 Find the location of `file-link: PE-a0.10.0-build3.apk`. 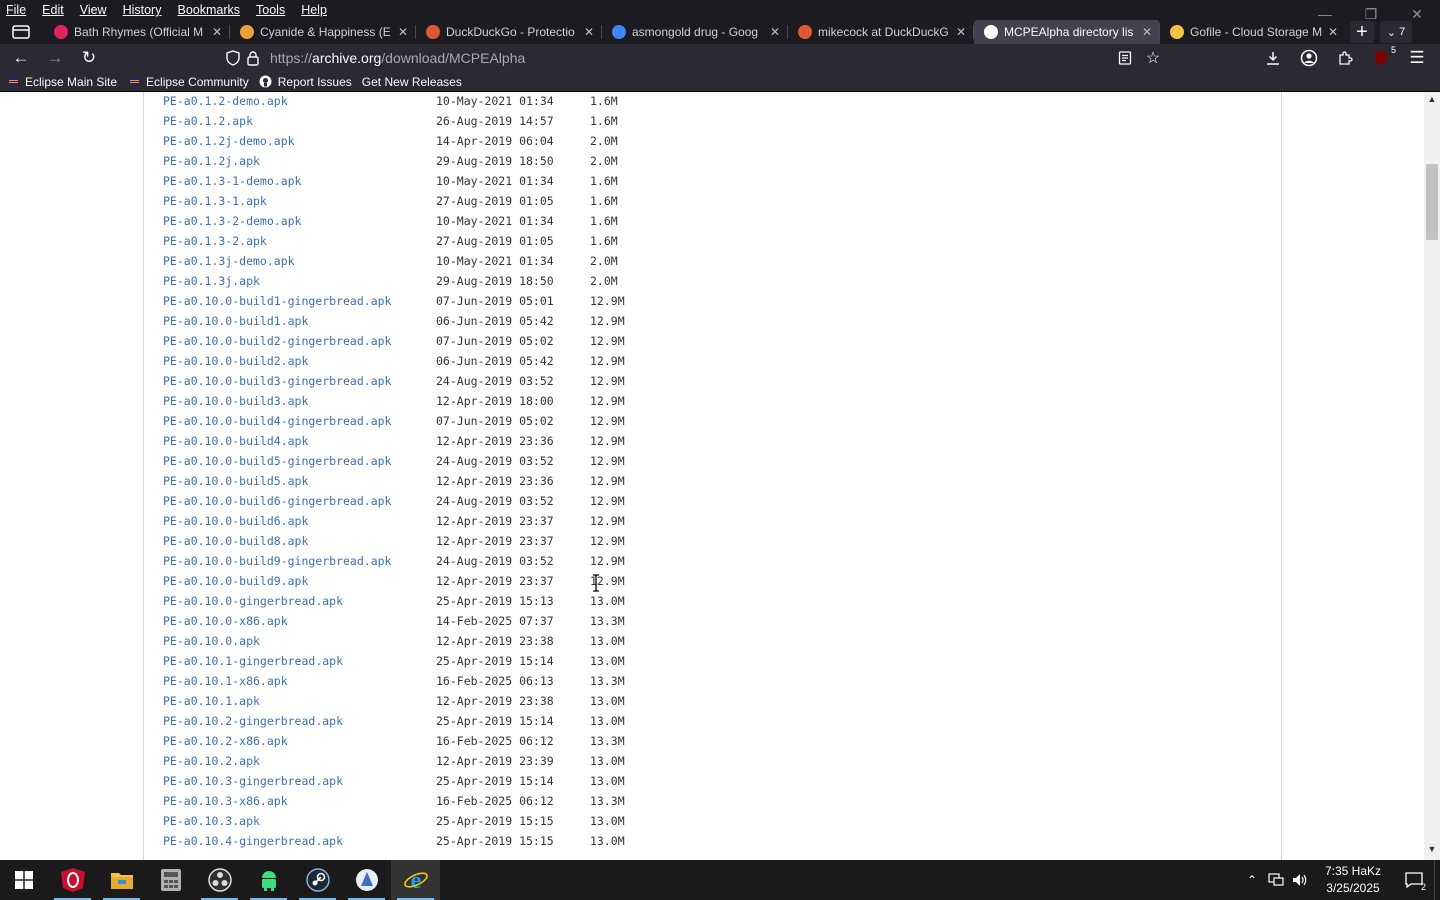

file-link: PE-a0.10.0-build3.apk is located at coordinates (235, 401).